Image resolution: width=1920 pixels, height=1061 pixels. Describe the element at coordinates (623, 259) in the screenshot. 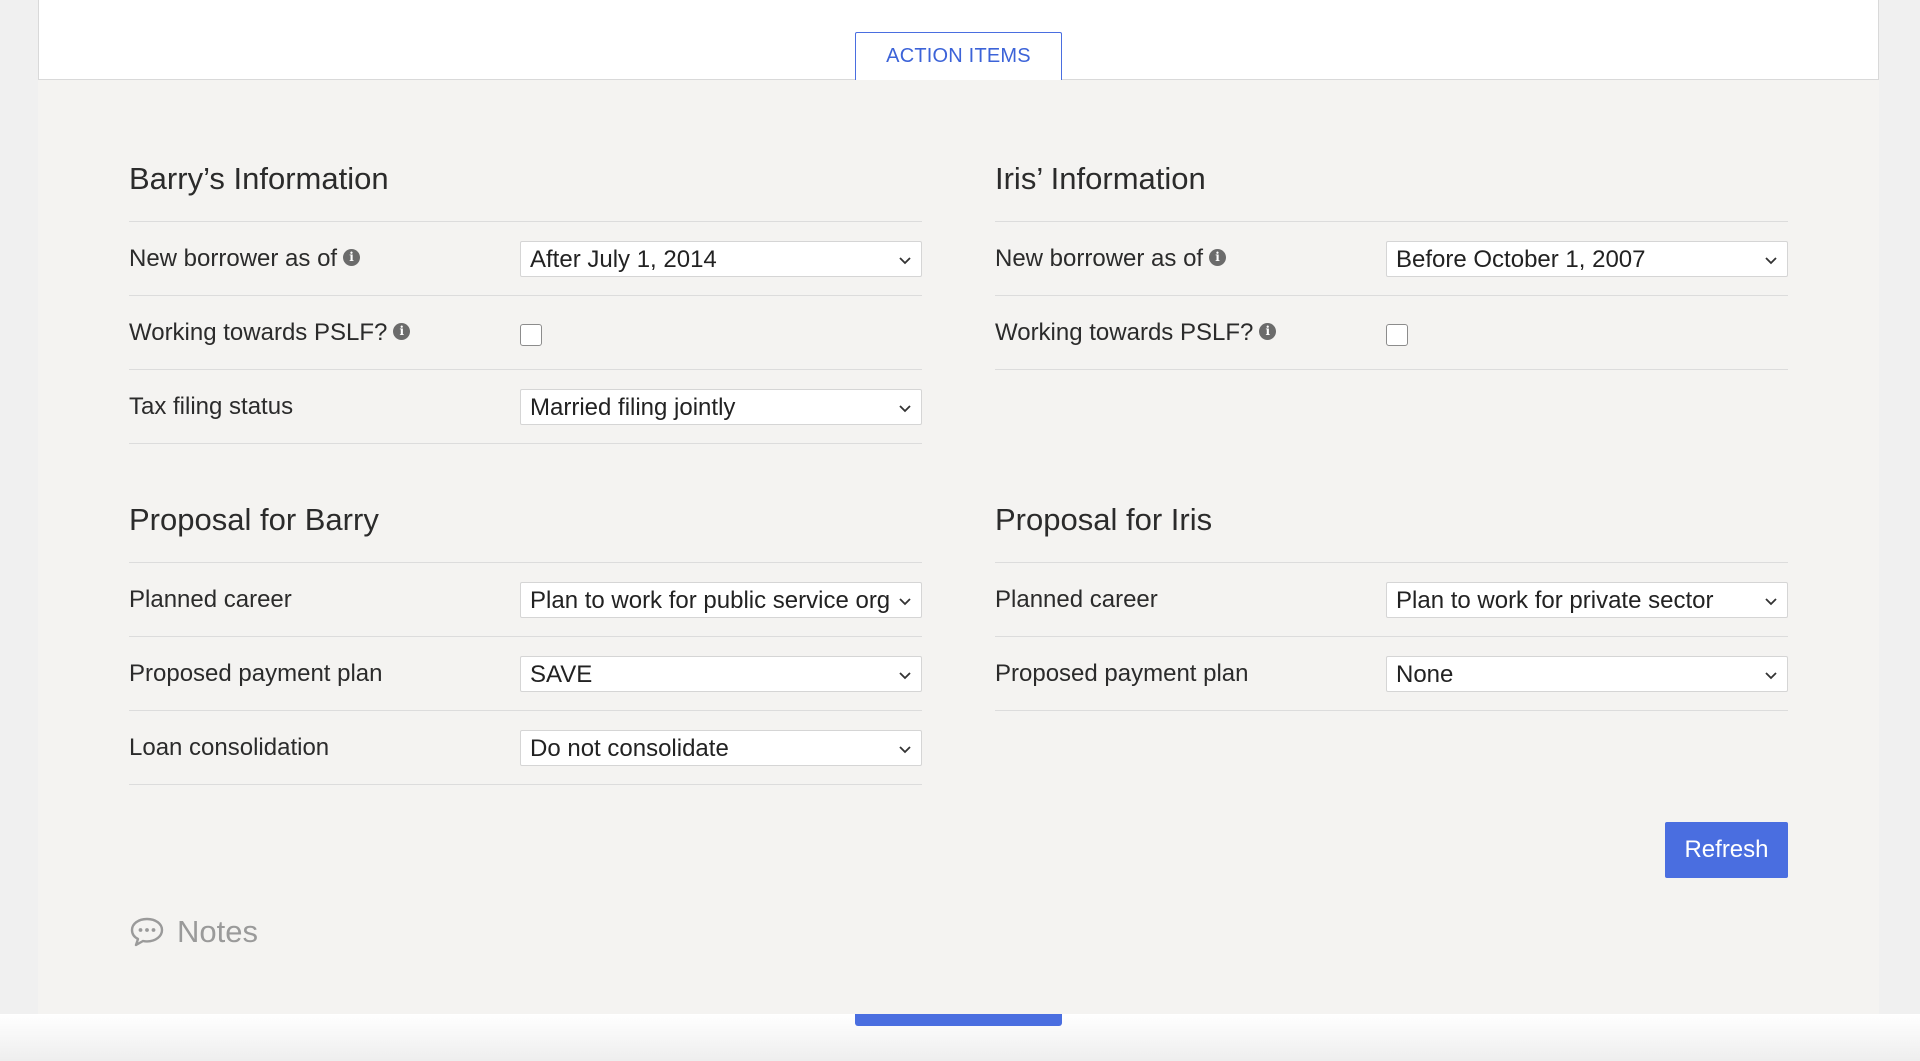

I see `select-value: After July 1, 2014` at that location.